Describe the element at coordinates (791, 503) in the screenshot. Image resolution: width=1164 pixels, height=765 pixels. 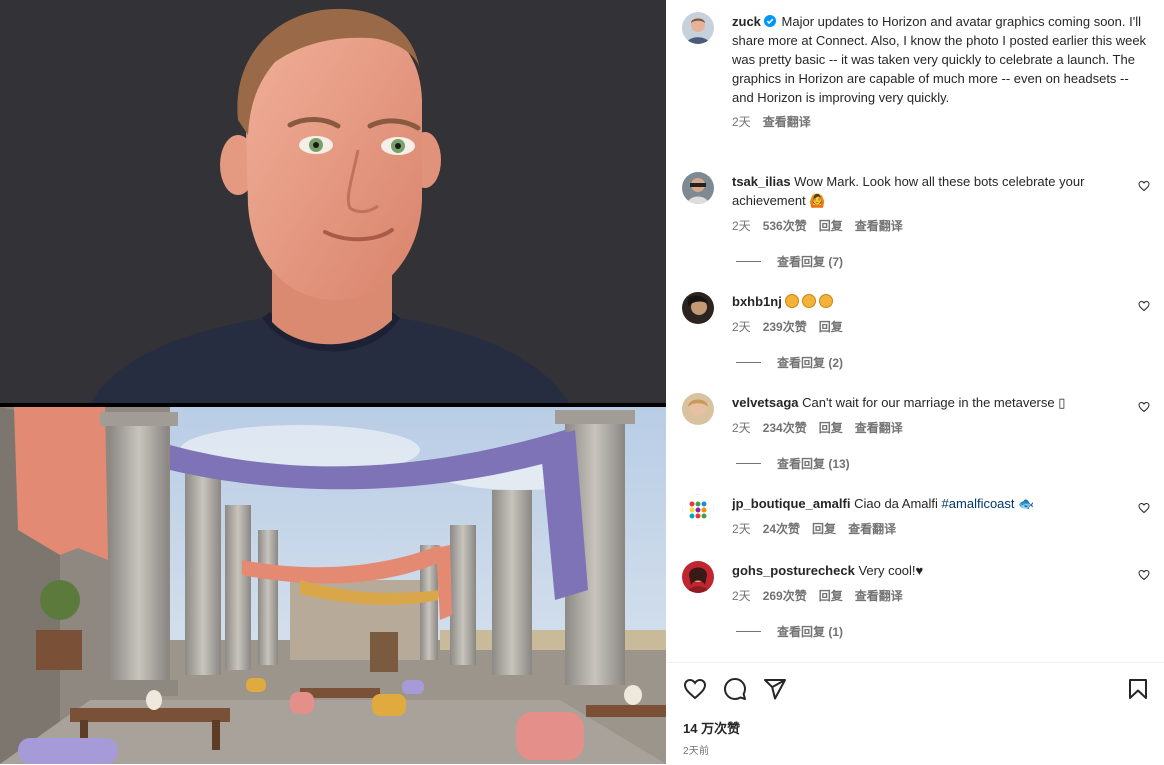
I see `comment-username: jp_boutique_amalfi` at that location.